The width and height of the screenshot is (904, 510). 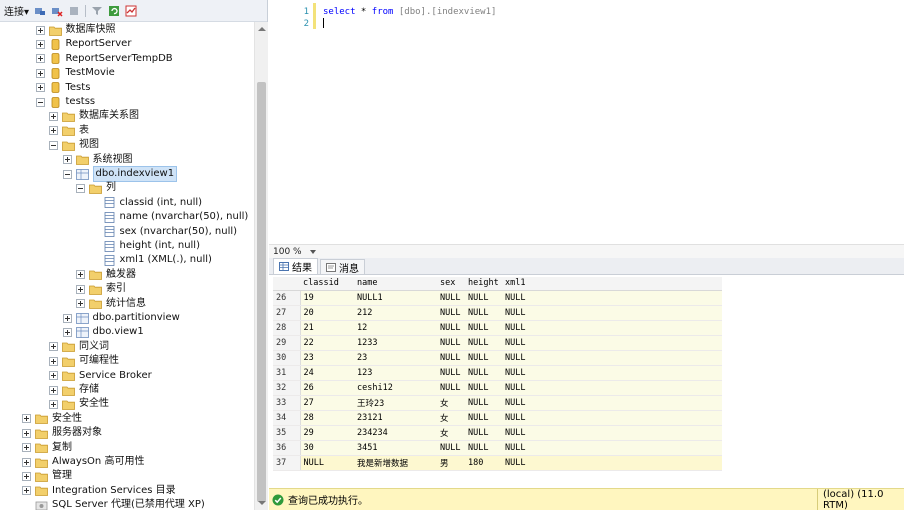 I want to click on tree-node: ReportServer, so click(x=83, y=44).